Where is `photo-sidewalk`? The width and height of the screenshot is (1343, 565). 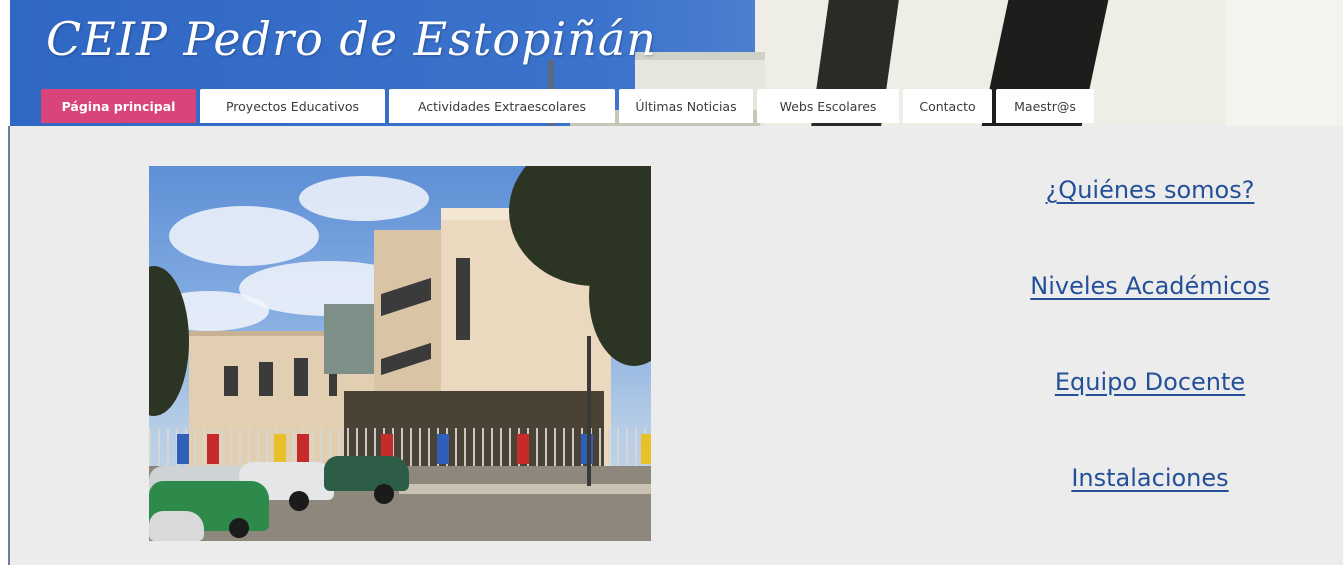
photo-sidewalk is located at coordinates (525, 489).